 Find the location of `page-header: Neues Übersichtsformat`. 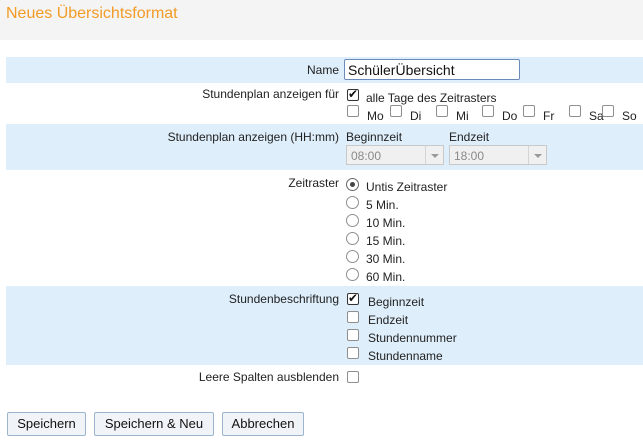

page-header: Neues Übersichtsformat is located at coordinates (321, 20).